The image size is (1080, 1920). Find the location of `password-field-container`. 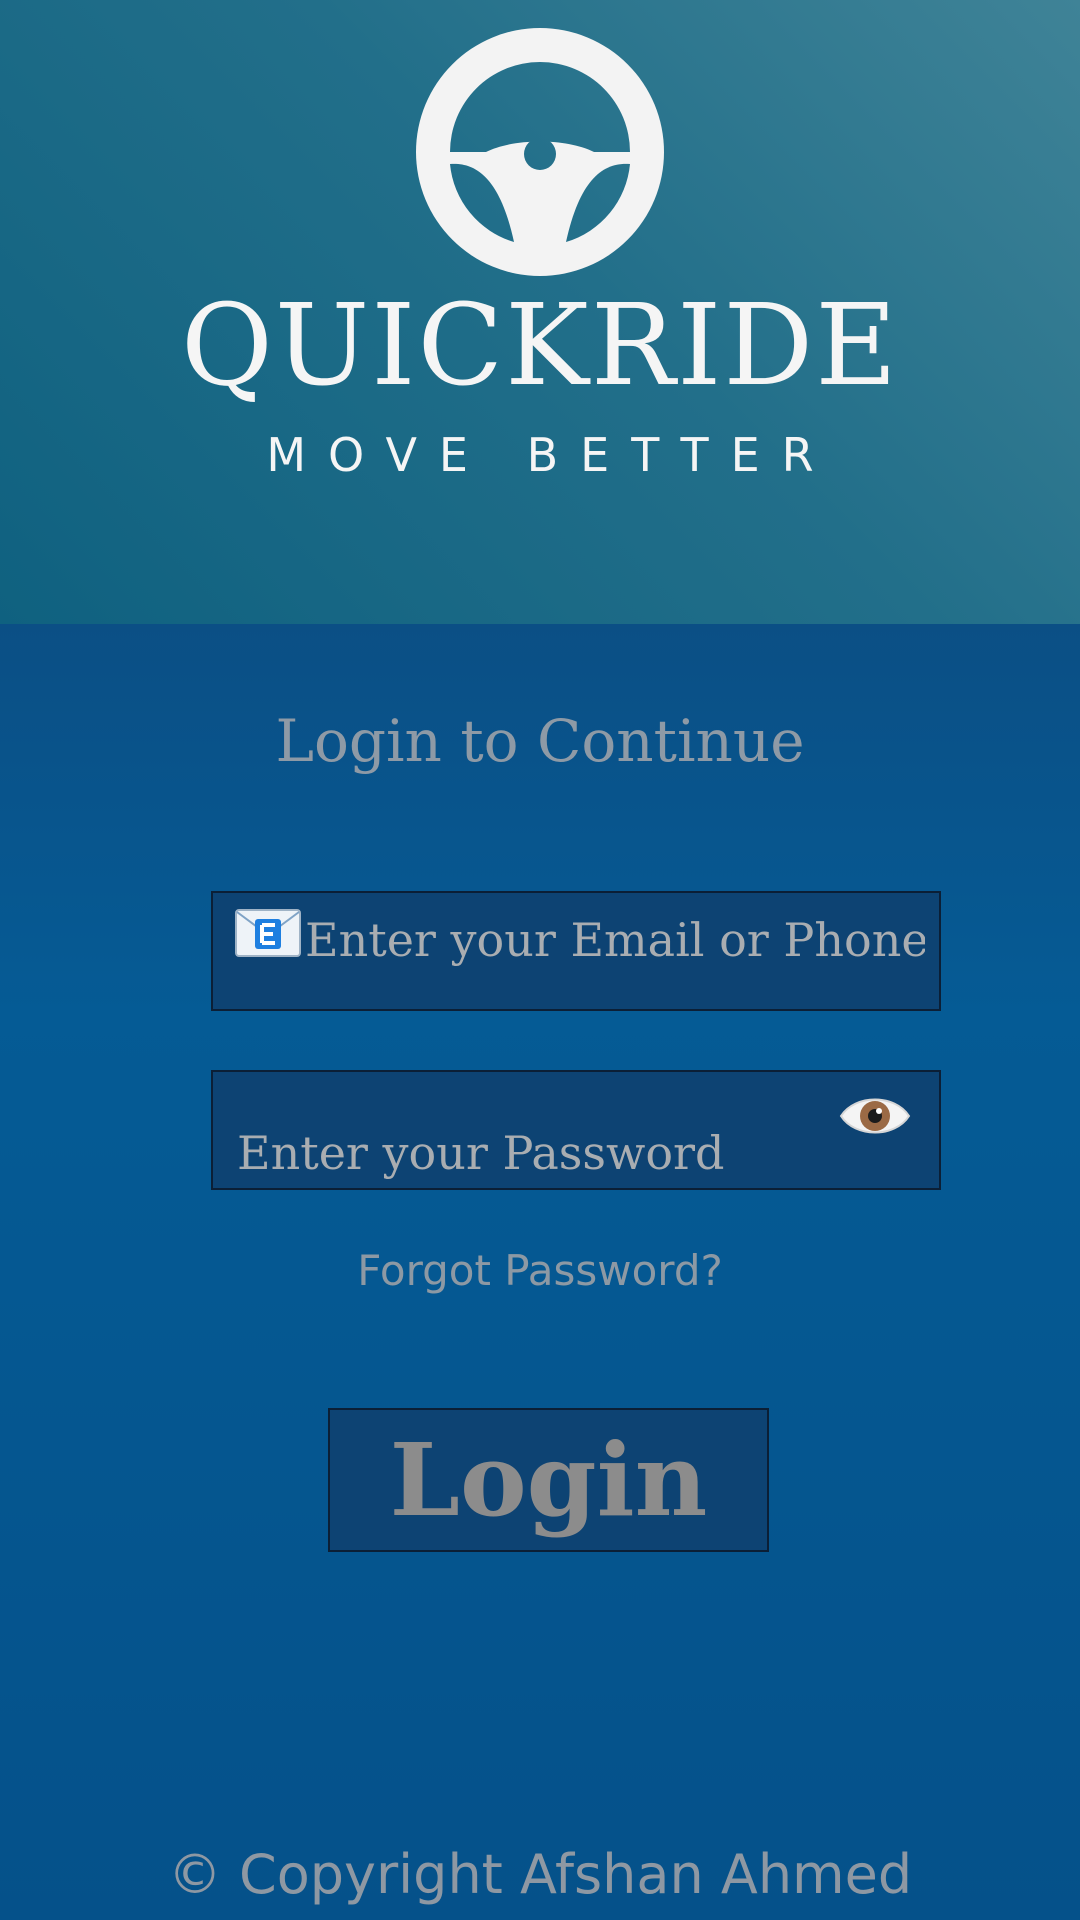

password-field-container is located at coordinates (576, 1130).